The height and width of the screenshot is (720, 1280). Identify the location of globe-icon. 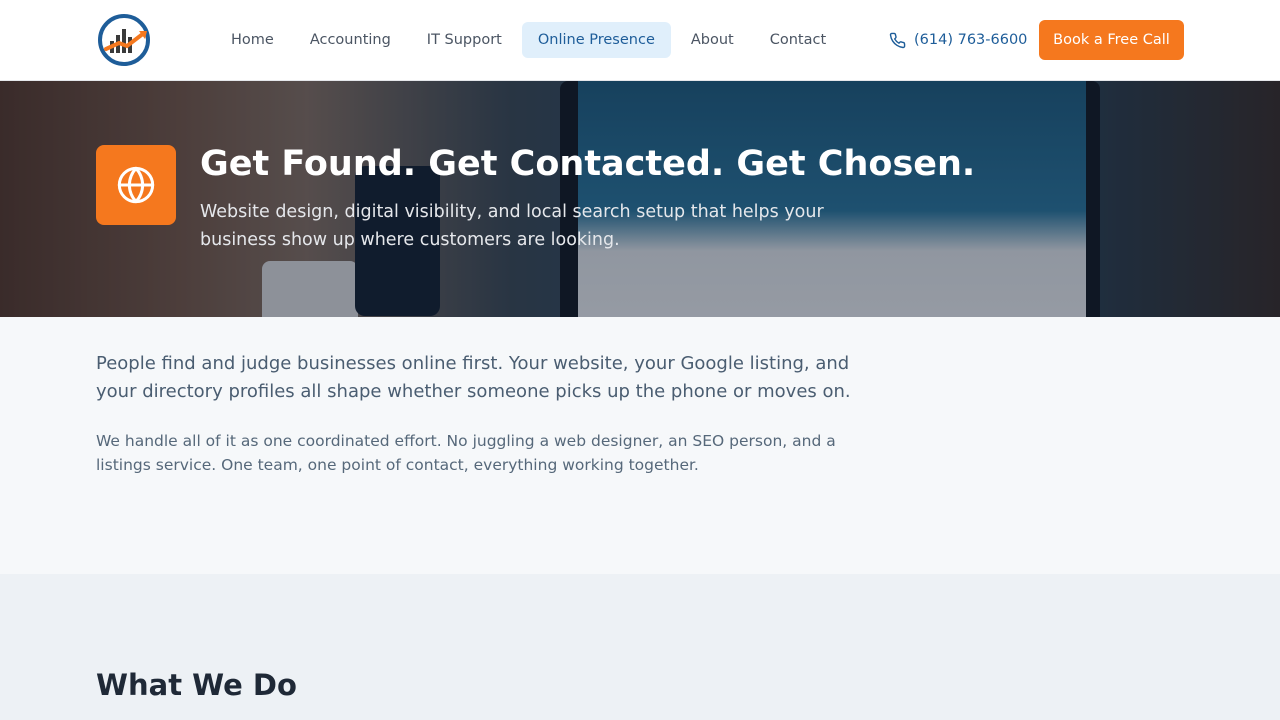
(136, 185).